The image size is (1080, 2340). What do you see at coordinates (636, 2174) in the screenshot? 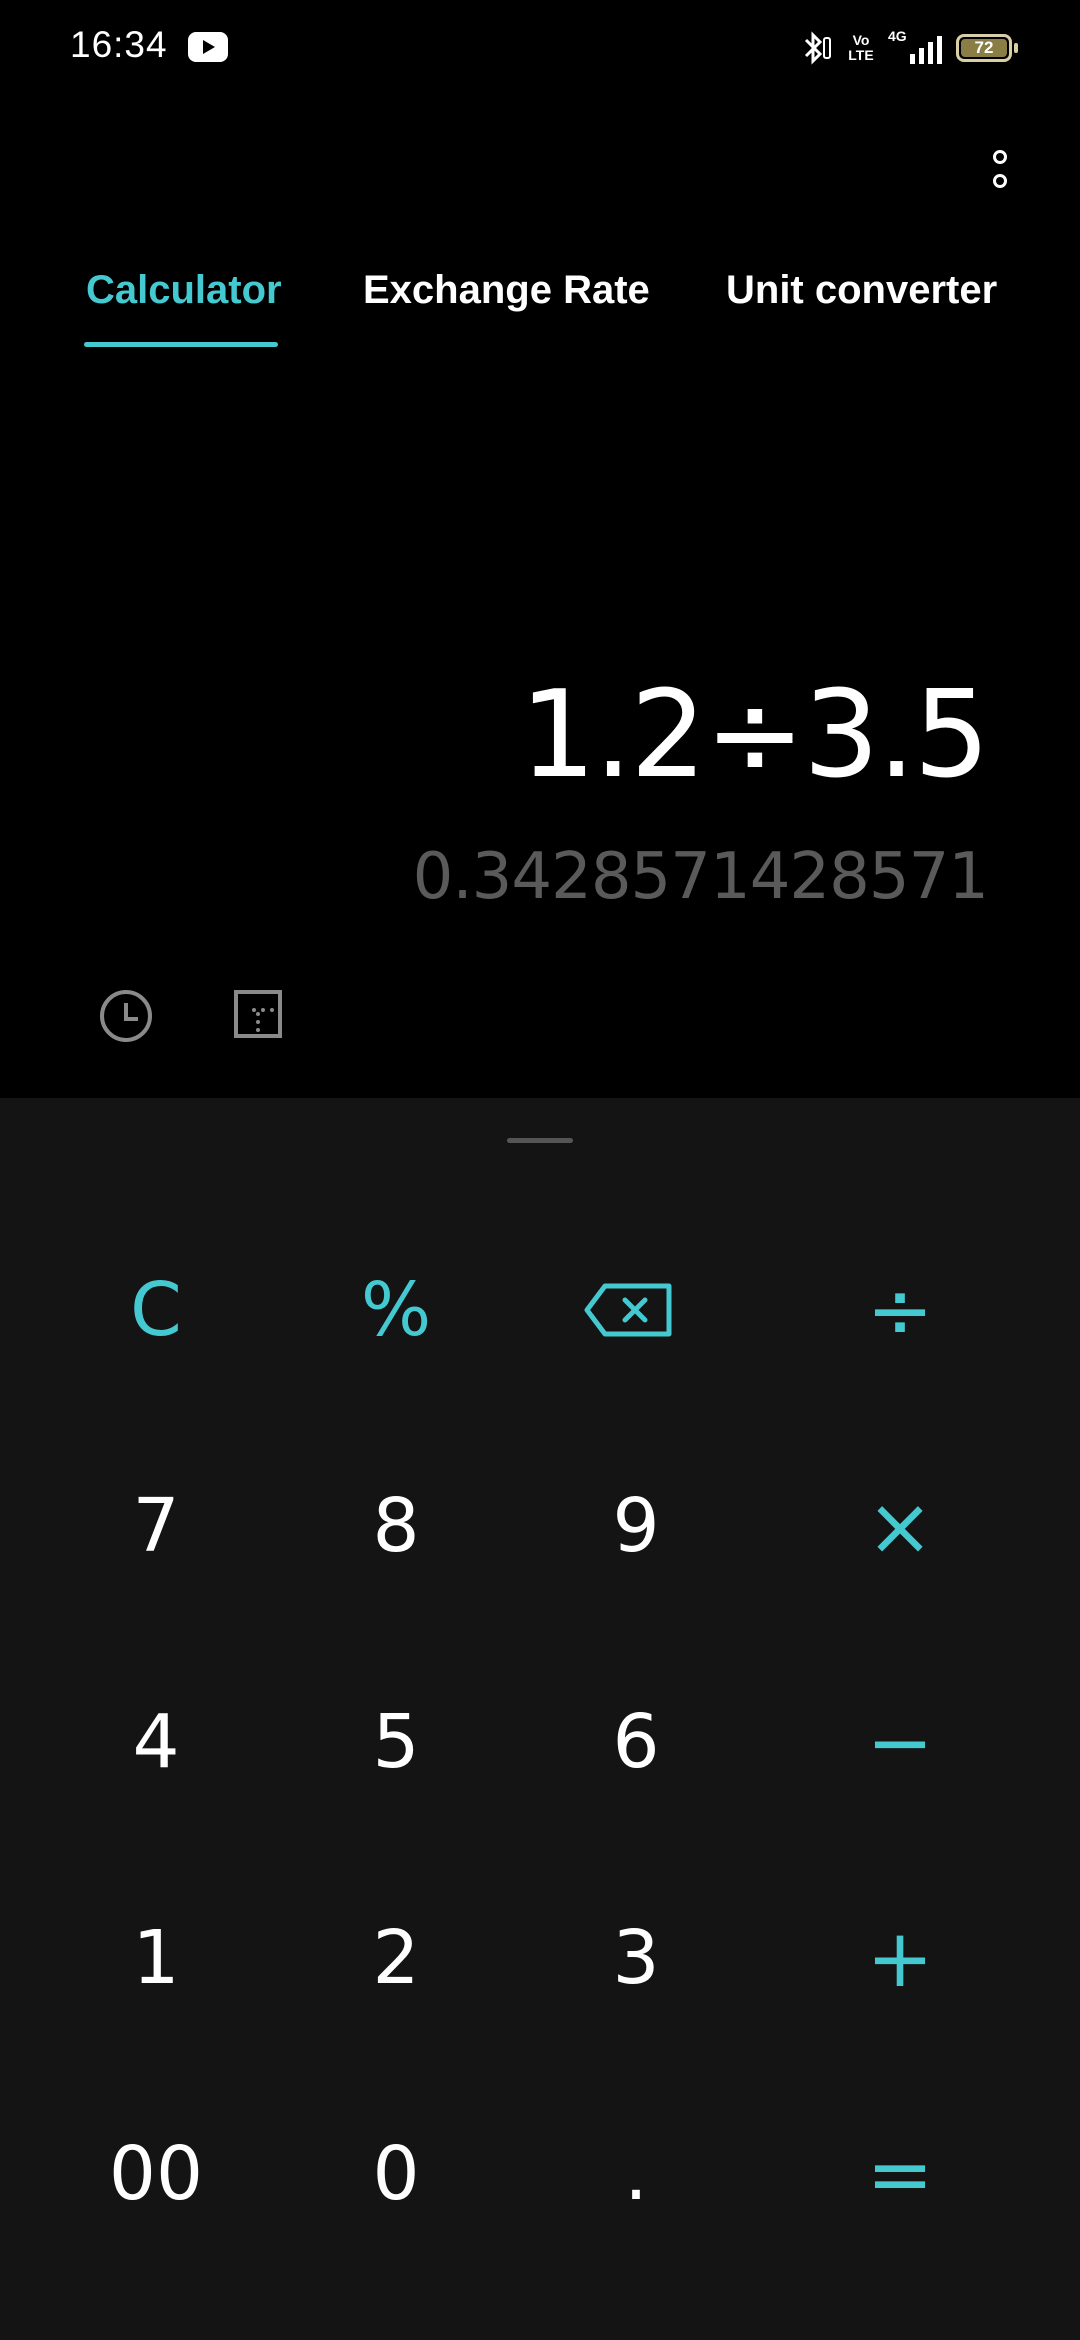
I see `decimal-point-button: .` at bounding box center [636, 2174].